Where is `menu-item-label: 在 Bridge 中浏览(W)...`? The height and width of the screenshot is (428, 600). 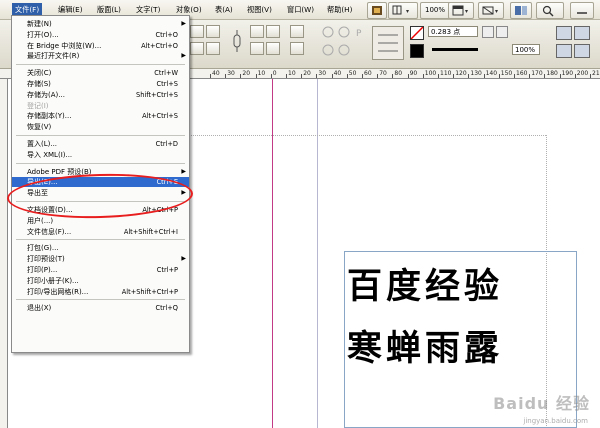 menu-item-label: 在 Bridge 中浏览(W)... is located at coordinates (64, 45).